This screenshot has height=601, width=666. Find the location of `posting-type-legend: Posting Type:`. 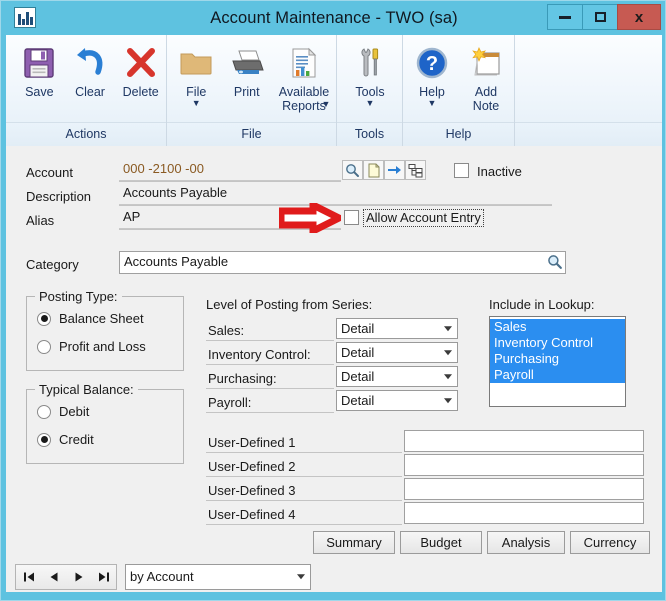

posting-type-legend: Posting Type: is located at coordinates (78, 296).